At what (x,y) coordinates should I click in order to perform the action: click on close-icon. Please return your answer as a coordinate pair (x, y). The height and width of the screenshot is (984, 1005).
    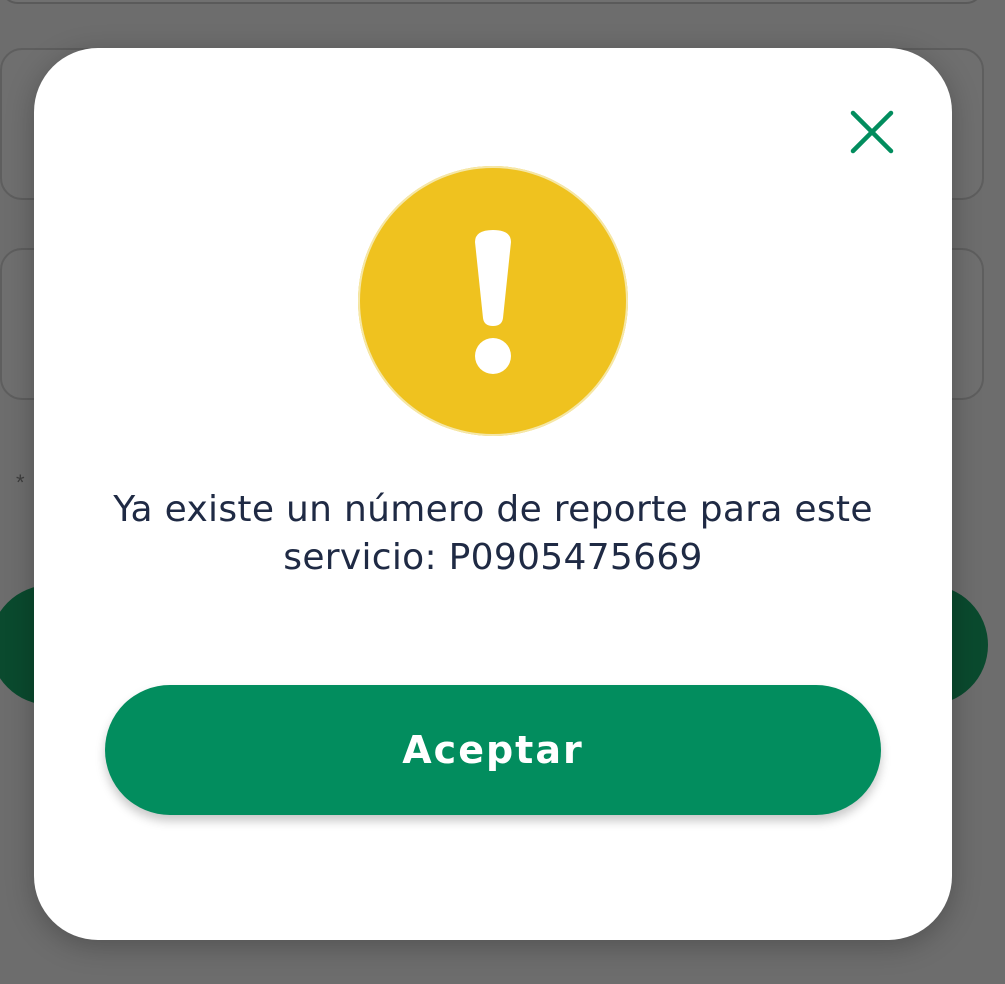
    Looking at the image, I should click on (872, 132).